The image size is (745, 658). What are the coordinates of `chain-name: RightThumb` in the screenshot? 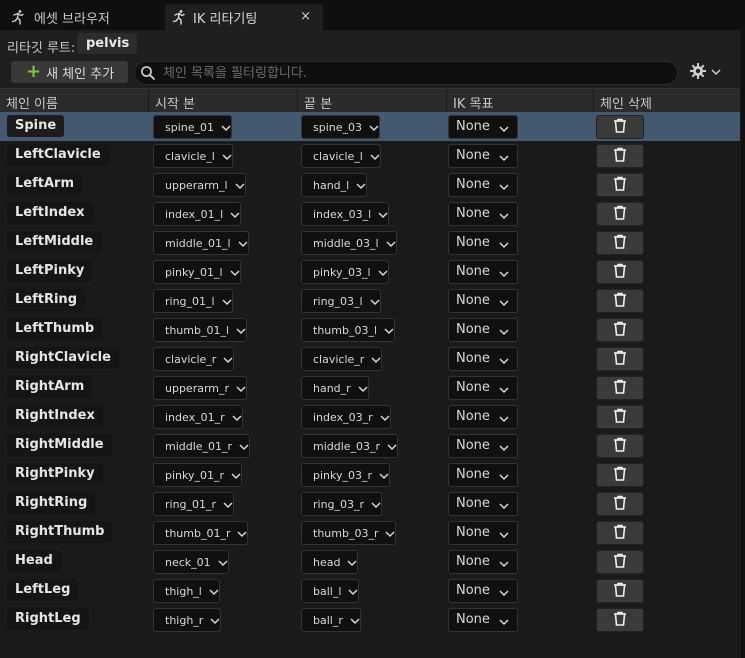 It's located at (60, 532).